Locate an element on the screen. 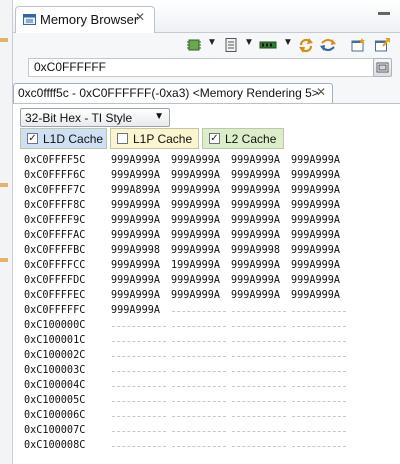 Image resolution: width=400 pixels, height=464 pixels. memory-address: 0xC100004C is located at coordinates (55, 385).